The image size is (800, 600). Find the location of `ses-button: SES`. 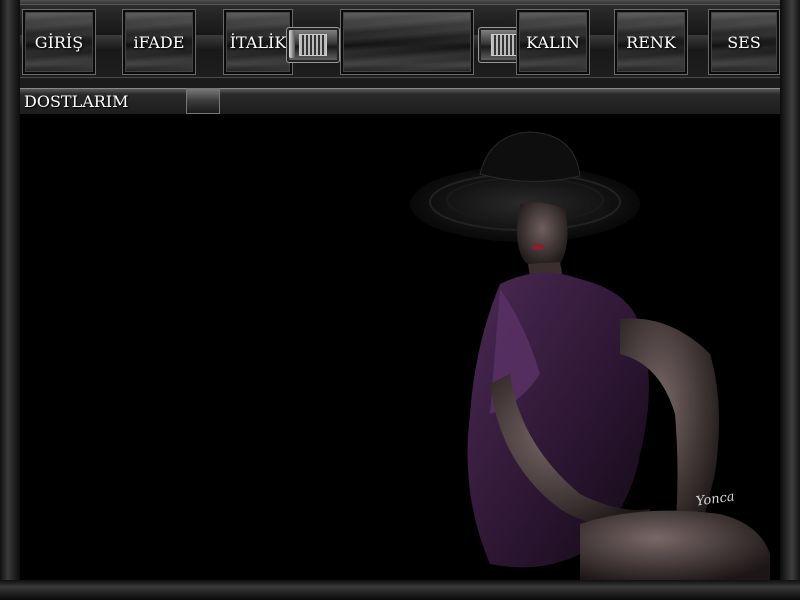

ses-button: SES is located at coordinates (744, 42).